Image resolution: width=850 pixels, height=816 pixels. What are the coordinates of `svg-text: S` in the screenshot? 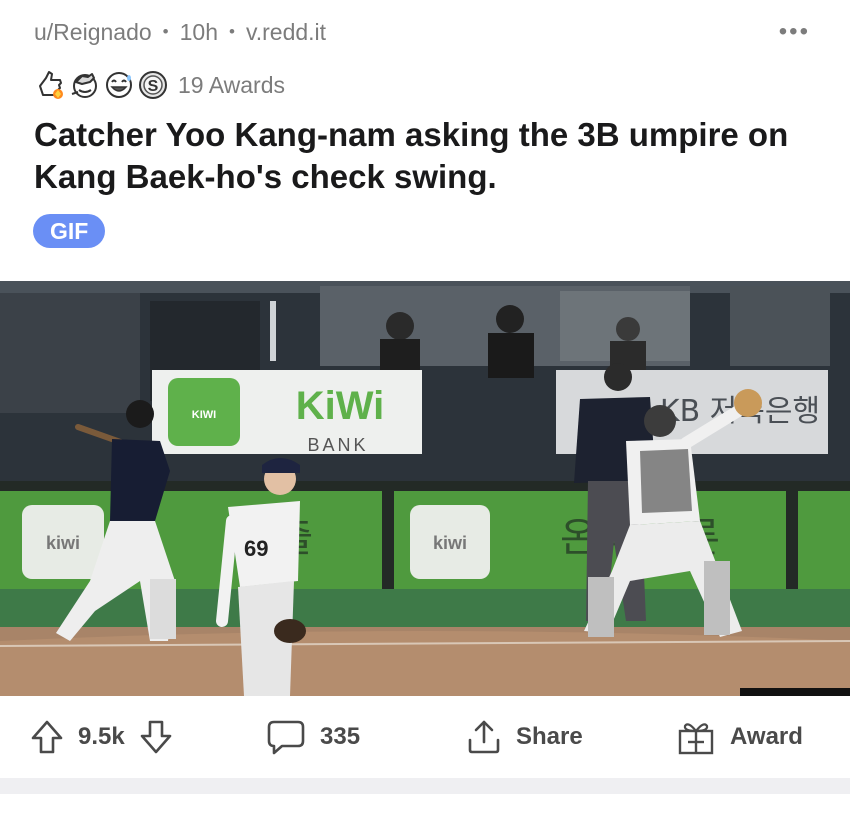 It's located at (153, 86).